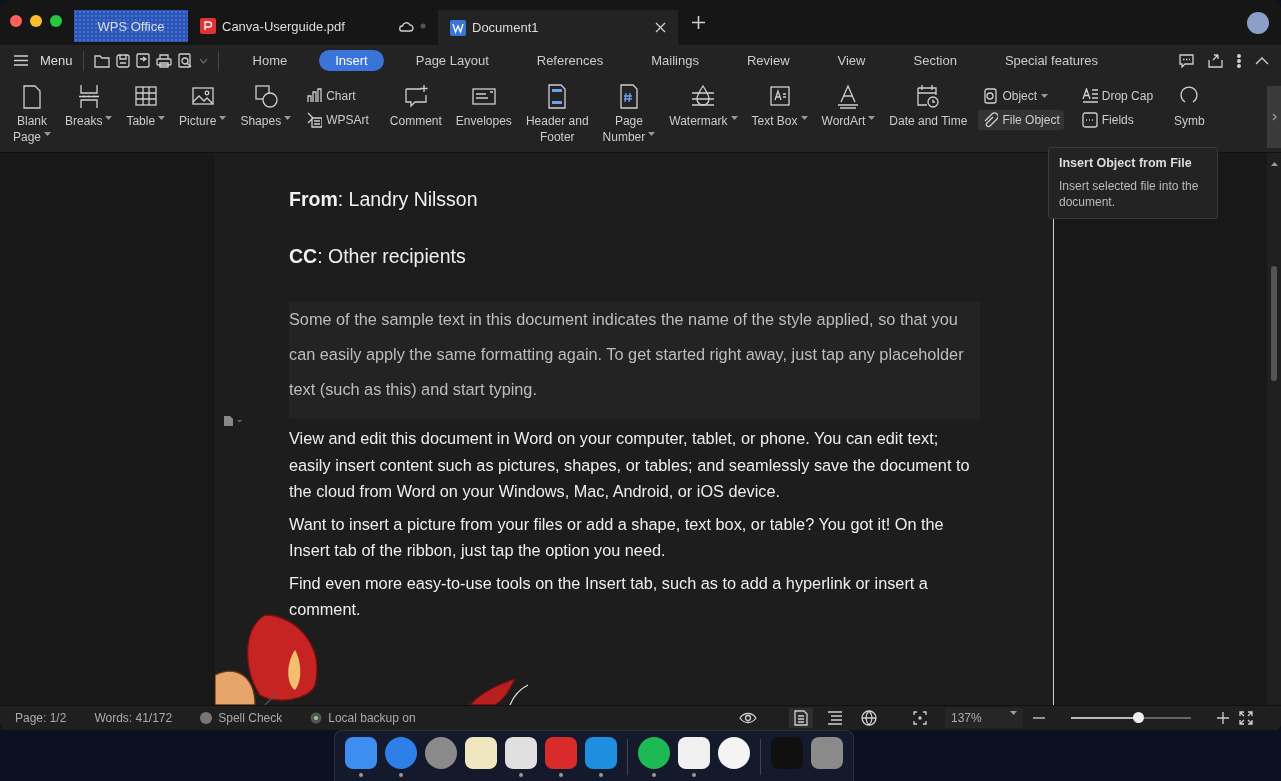  What do you see at coordinates (233, 421) in the screenshot?
I see `paragraph-menu-icon` at bounding box center [233, 421].